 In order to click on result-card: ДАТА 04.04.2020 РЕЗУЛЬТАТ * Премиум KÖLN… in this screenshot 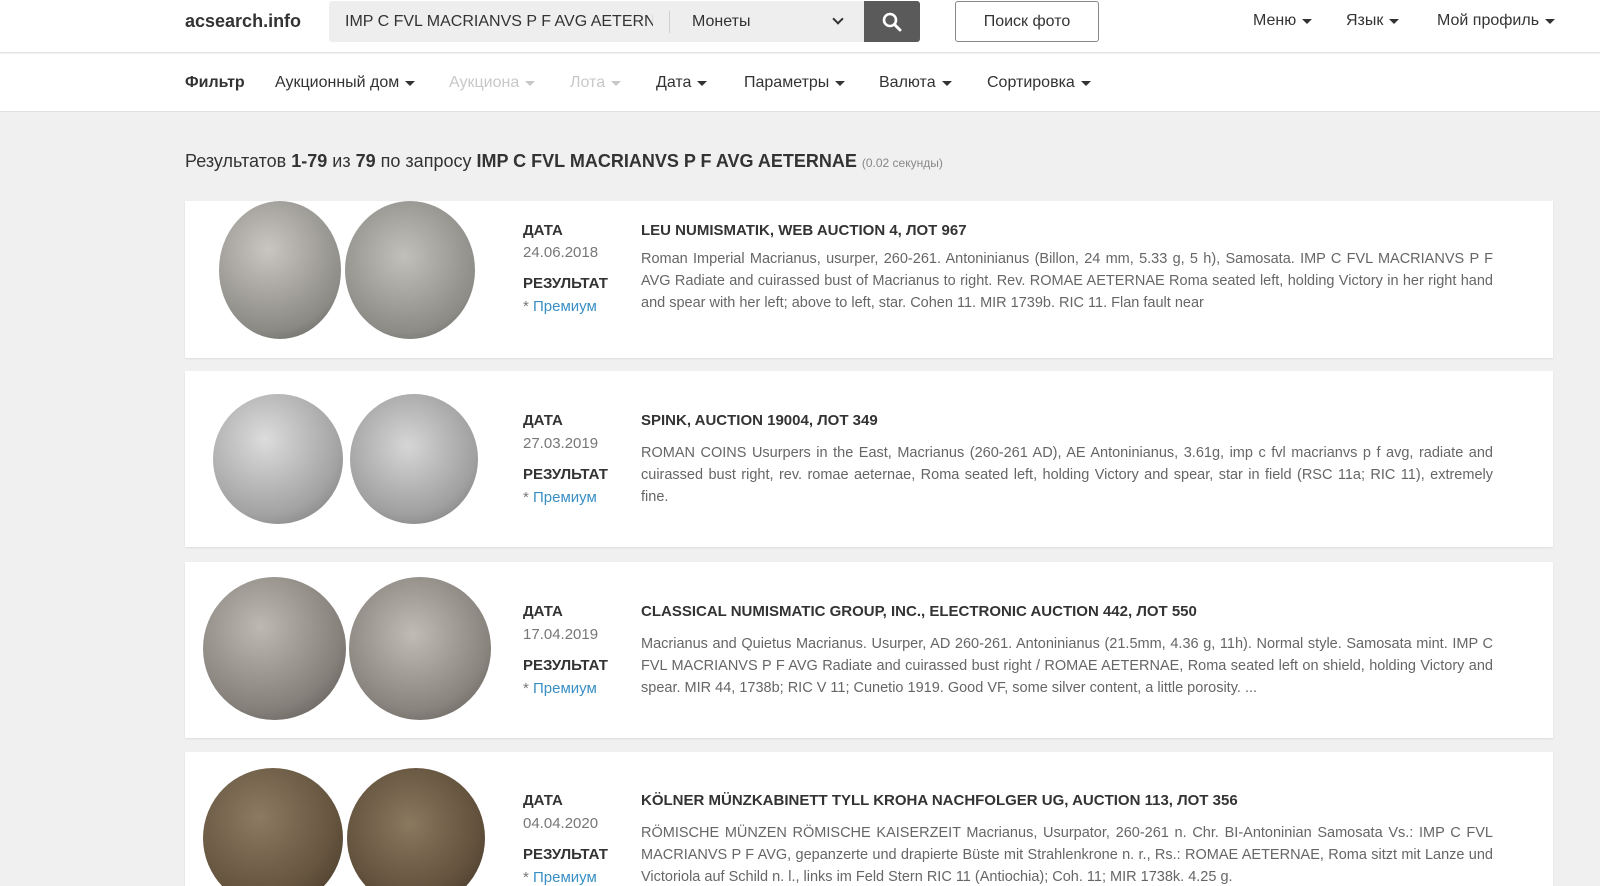, I will do `click(869, 819)`.